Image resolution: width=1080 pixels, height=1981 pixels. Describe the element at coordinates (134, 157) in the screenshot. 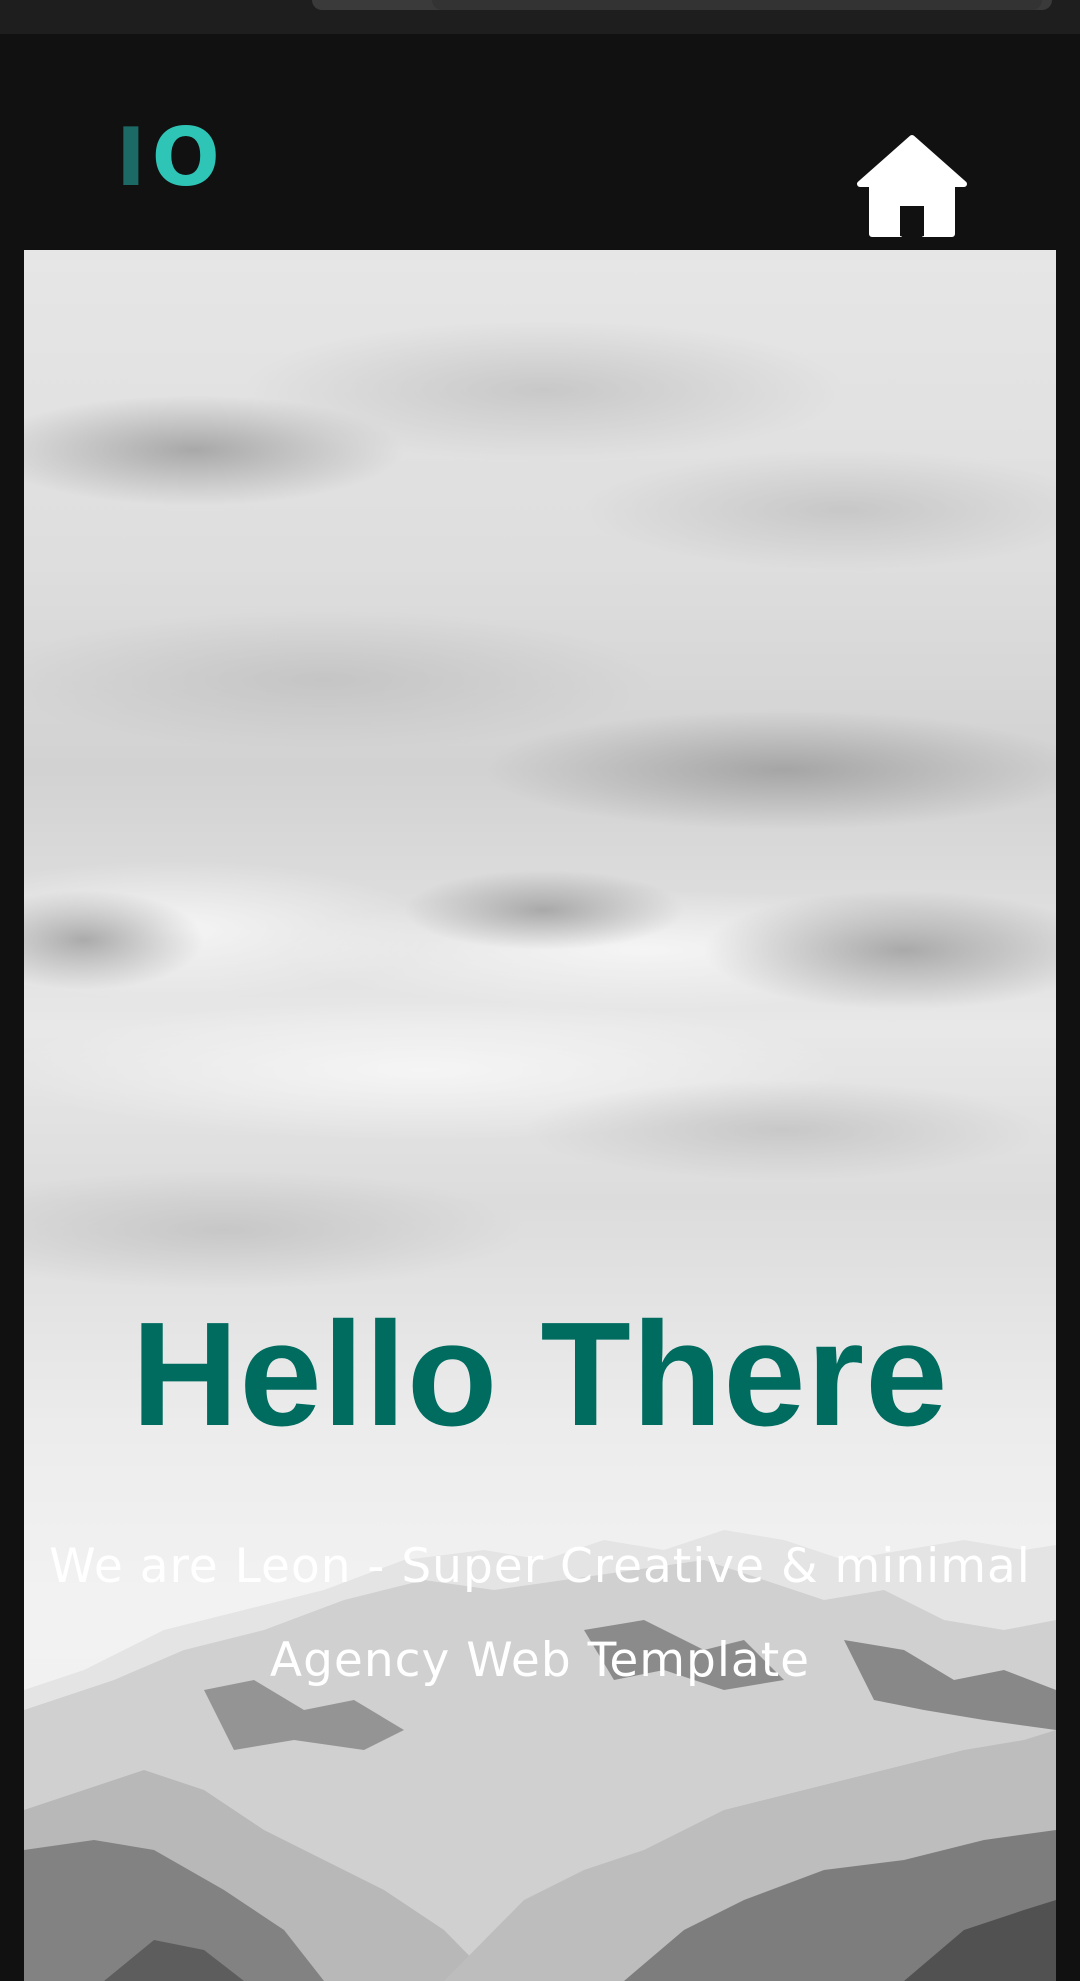

I see `logo-letter-i: I` at that location.